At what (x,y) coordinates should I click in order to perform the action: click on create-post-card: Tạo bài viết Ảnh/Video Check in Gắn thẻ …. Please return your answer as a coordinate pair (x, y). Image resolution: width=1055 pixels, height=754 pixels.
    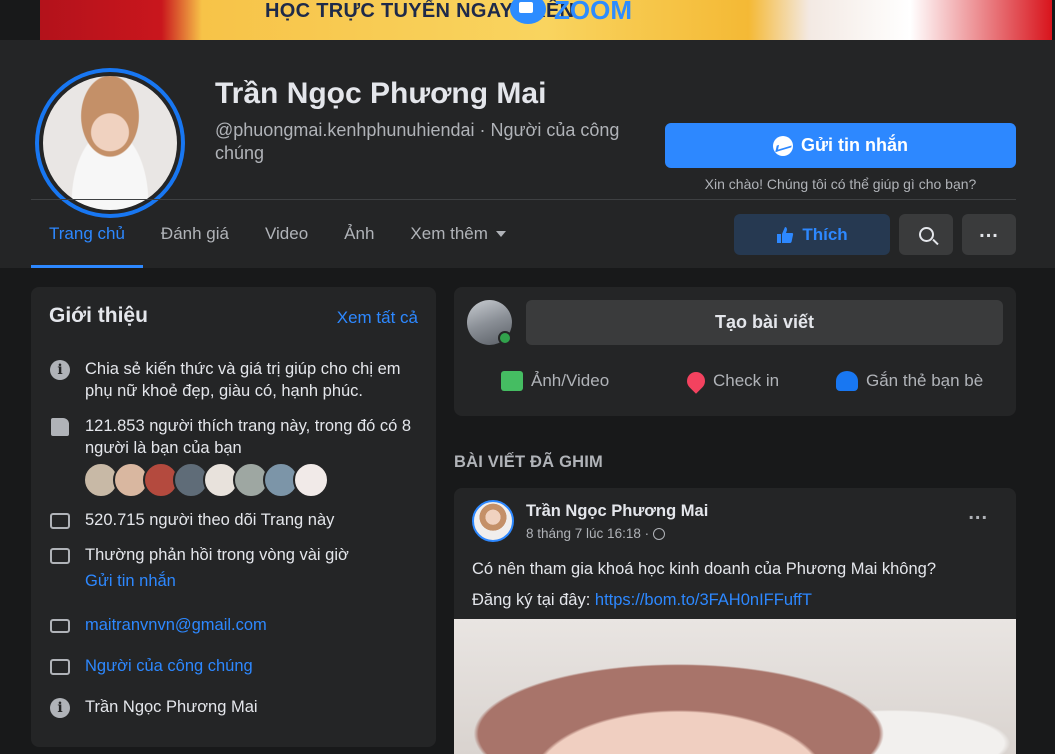
    Looking at the image, I should click on (735, 351).